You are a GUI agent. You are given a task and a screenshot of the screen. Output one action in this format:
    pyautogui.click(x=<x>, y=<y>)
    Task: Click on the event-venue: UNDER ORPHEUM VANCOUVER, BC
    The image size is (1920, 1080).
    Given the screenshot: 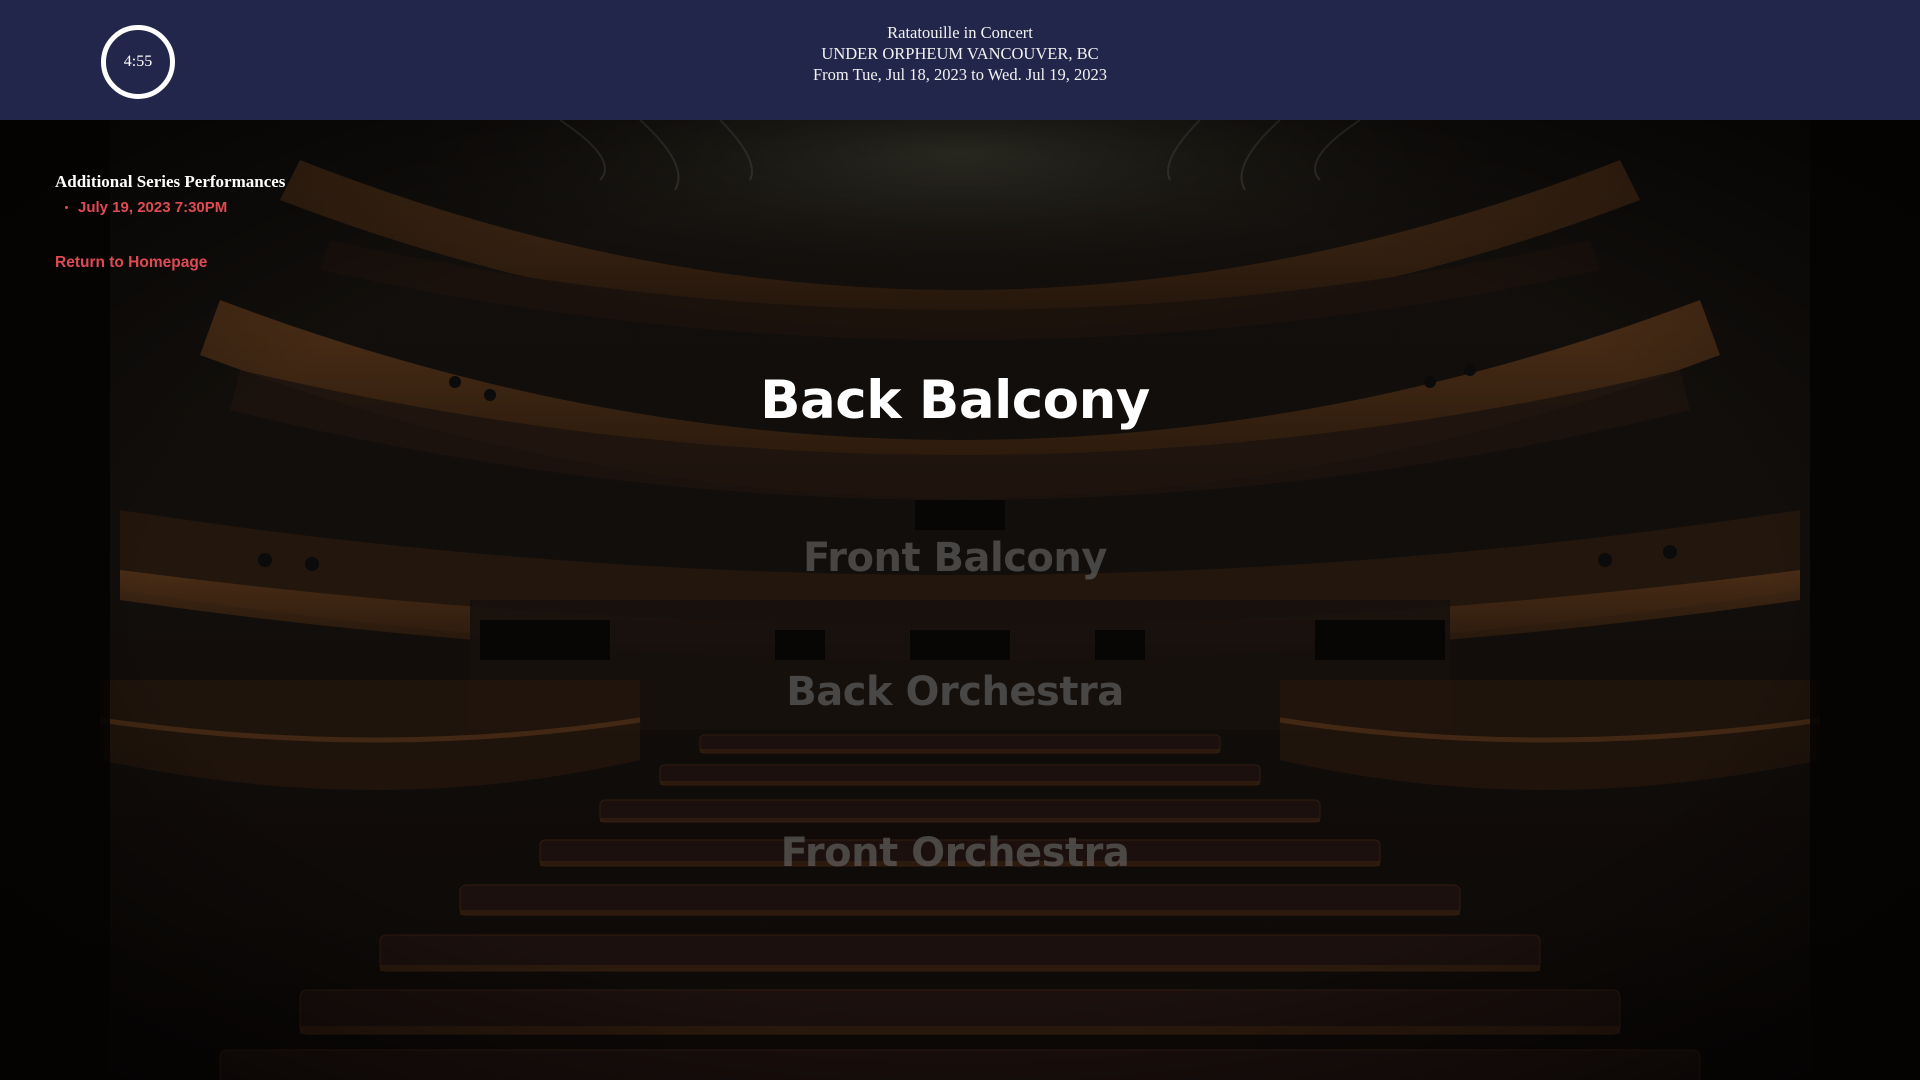 What is the action you would take?
    pyautogui.click(x=960, y=53)
    